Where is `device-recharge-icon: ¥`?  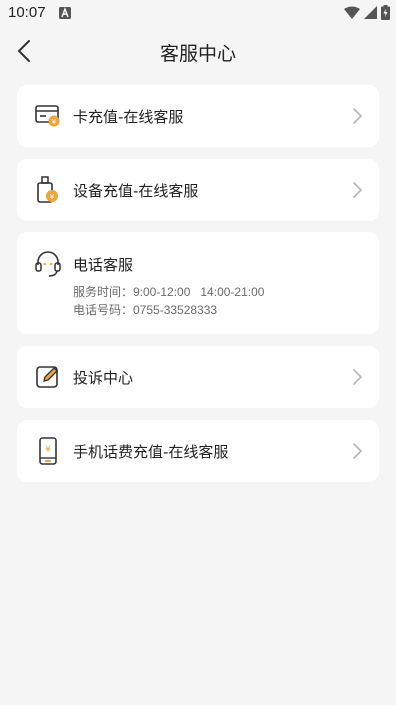
device-recharge-icon: ¥ is located at coordinates (47, 189).